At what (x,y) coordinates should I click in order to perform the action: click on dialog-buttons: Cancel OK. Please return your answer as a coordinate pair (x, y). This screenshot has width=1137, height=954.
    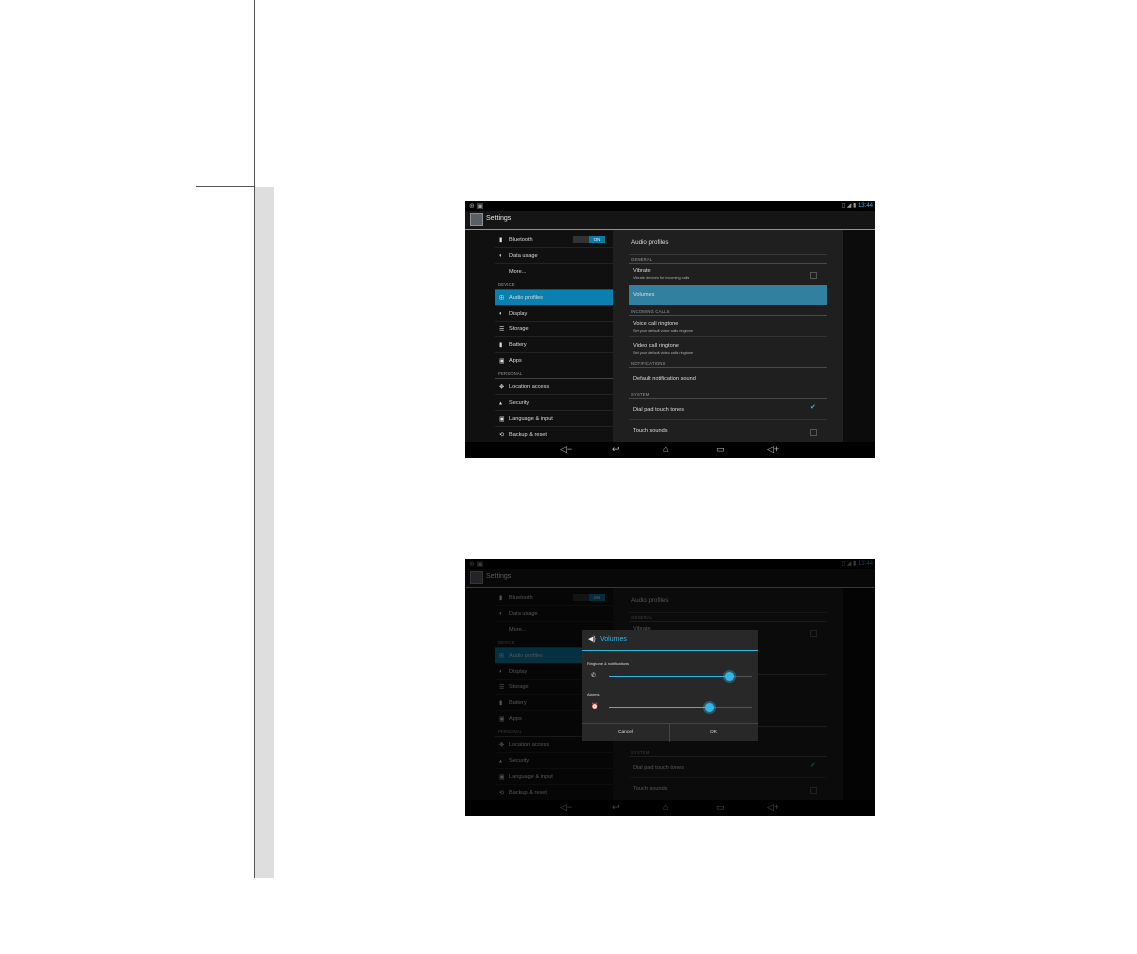
    Looking at the image, I should click on (670, 732).